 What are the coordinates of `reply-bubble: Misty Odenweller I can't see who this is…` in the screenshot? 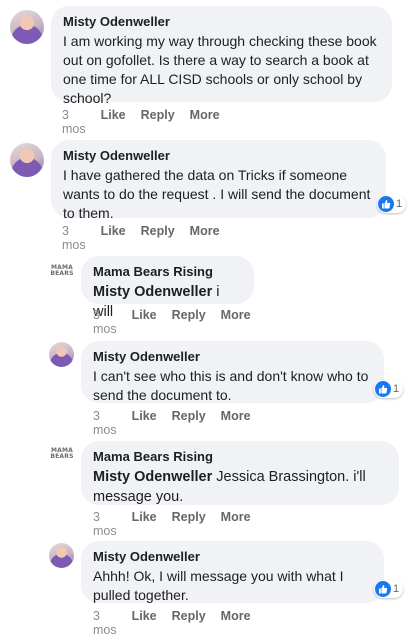 It's located at (232, 372).